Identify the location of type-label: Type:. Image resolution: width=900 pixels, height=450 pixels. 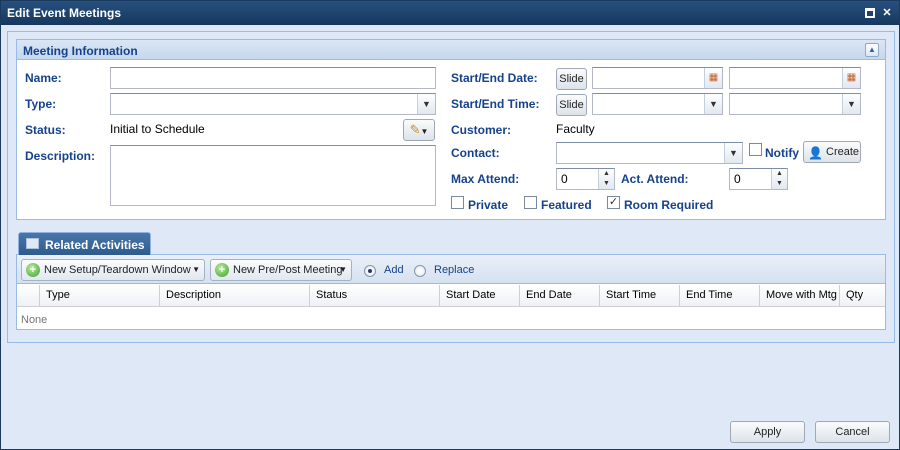
(41, 104).